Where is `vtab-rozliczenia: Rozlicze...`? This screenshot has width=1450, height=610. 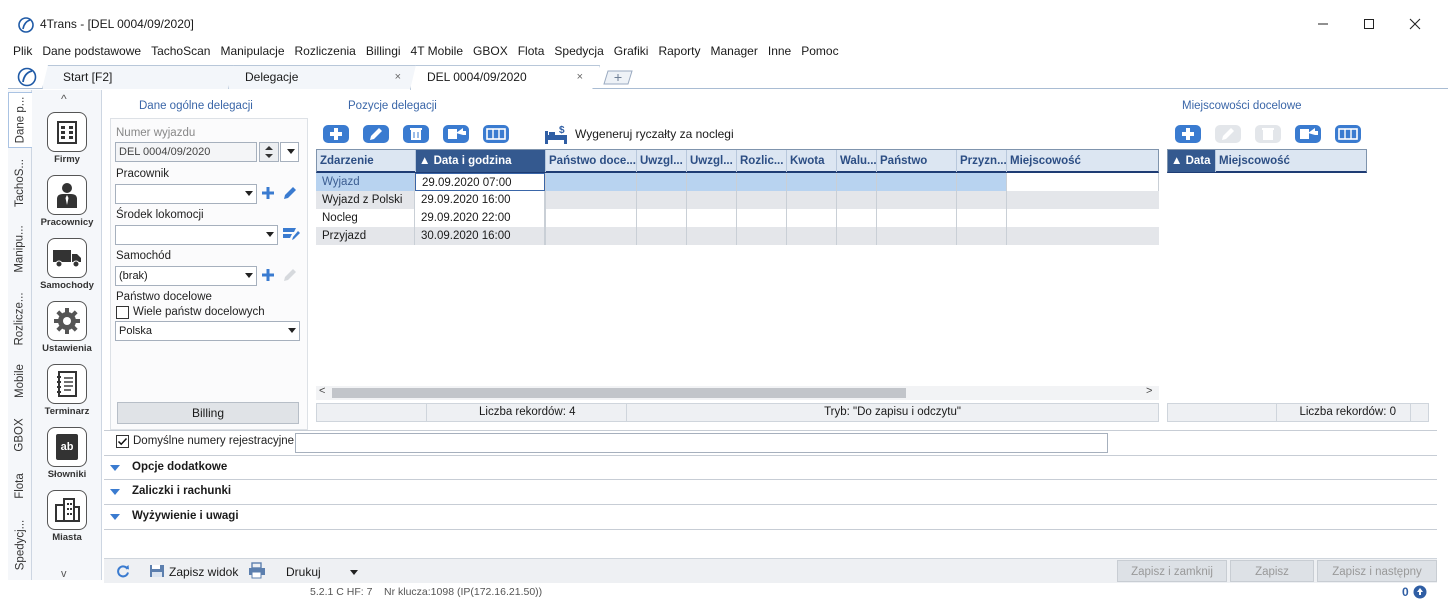
vtab-rozliczenia: Rozlicze... is located at coordinates (20, 319).